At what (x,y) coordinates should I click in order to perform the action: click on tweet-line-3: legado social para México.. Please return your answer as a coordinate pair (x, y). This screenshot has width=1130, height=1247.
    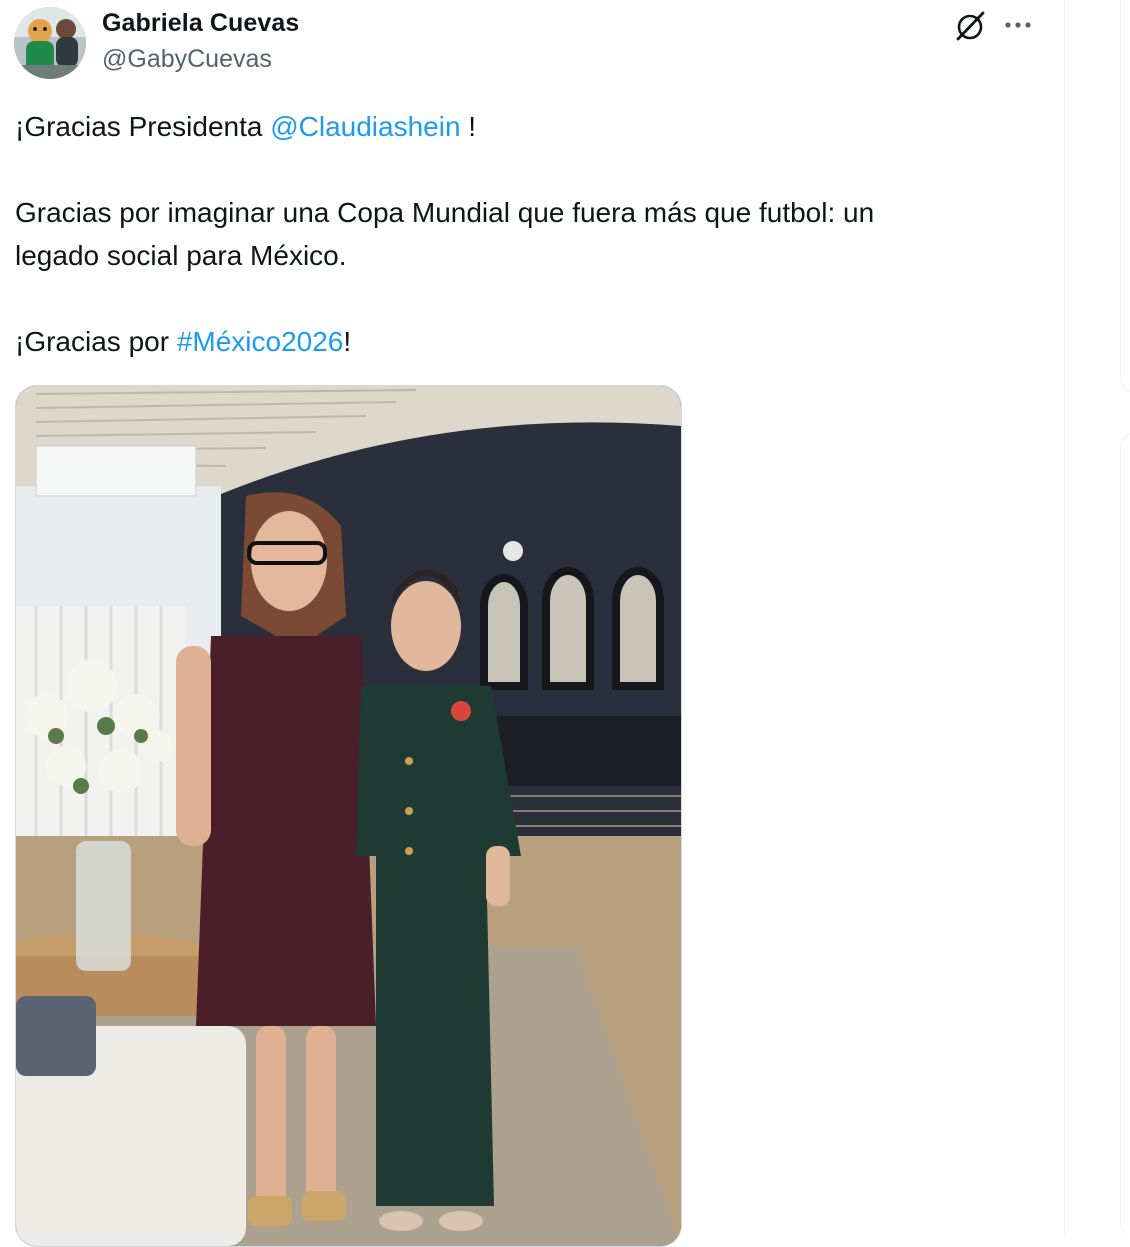
    Looking at the image, I should click on (181, 255).